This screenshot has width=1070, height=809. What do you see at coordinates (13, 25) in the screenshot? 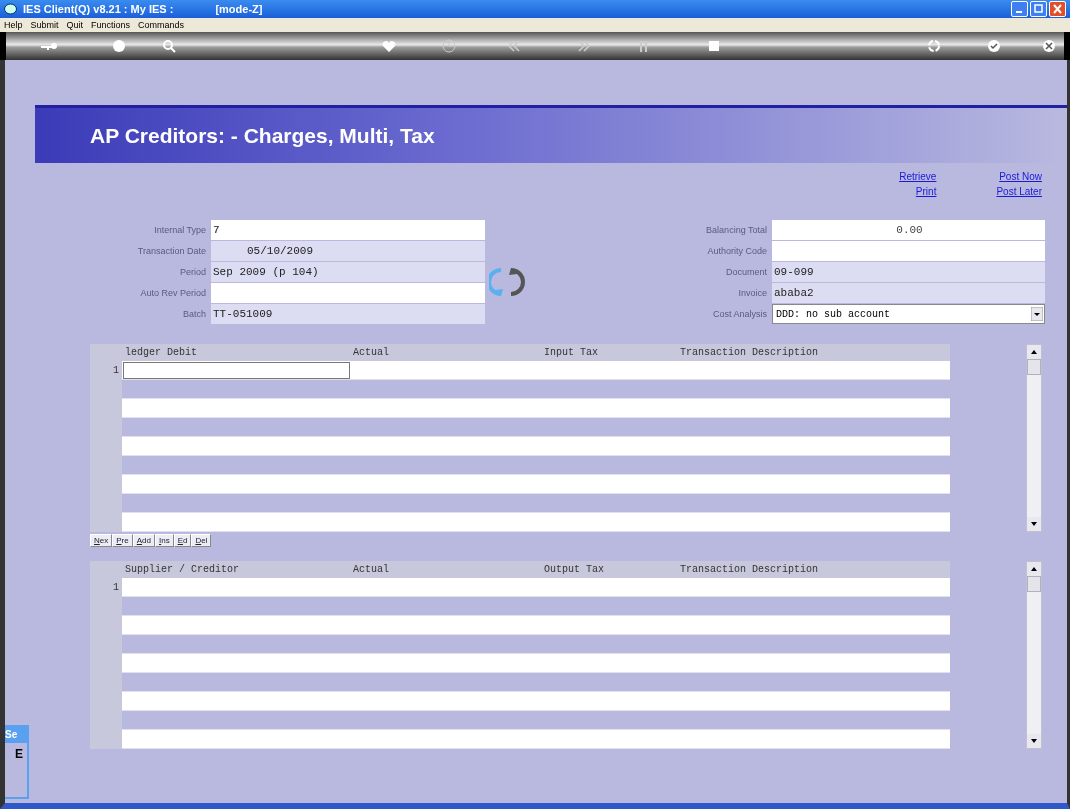
I see `menu-item: Help` at bounding box center [13, 25].